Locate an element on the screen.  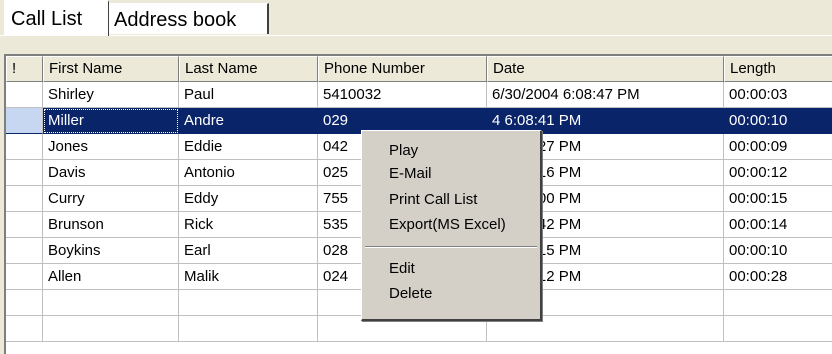
cell-first-name: Davis is located at coordinates (111, 173).